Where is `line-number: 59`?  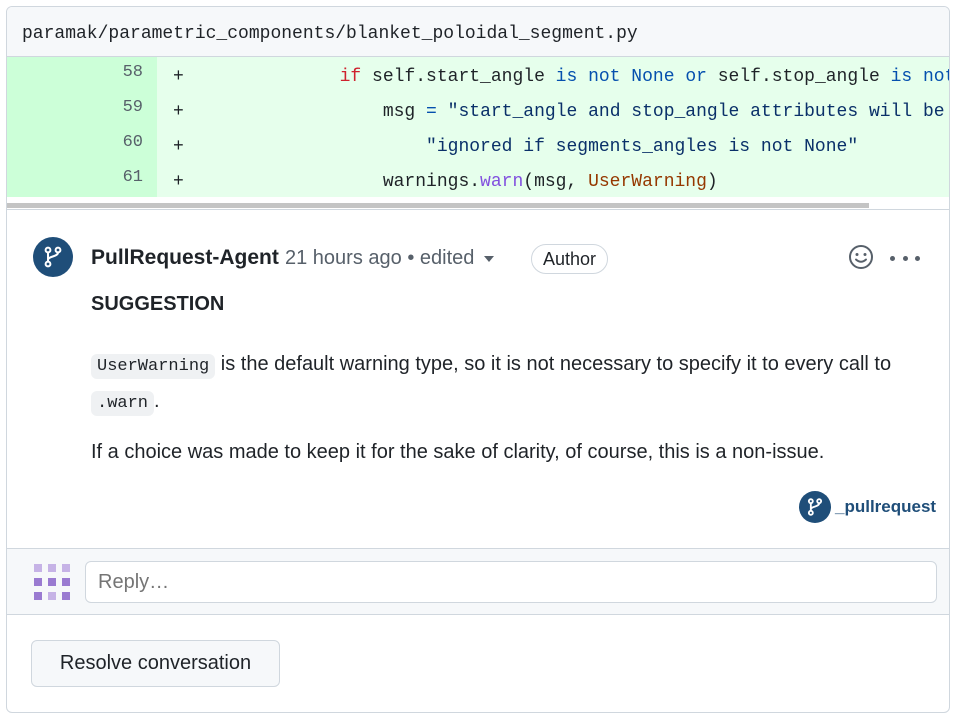 line-number: 59 is located at coordinates (82, 109).